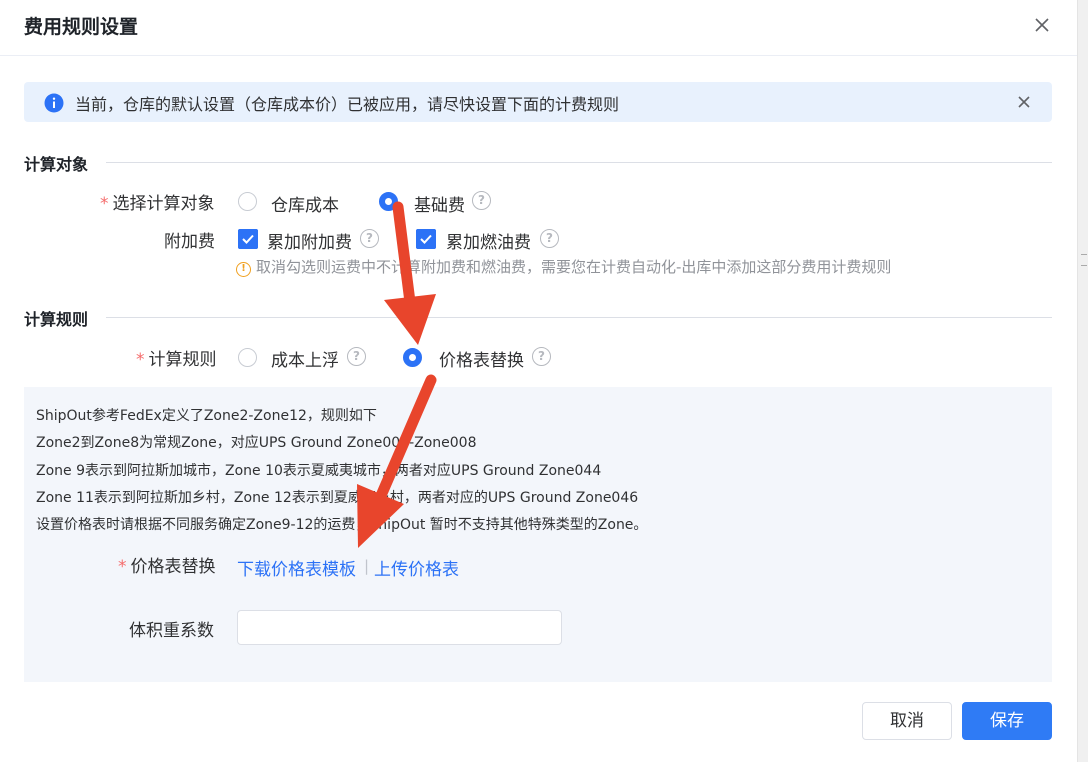 The image size is (1088, 762). What do you see at coordinates (399, 627) in the screenshot?
I see `volume-factor-input` at bounding box center [399, 627].